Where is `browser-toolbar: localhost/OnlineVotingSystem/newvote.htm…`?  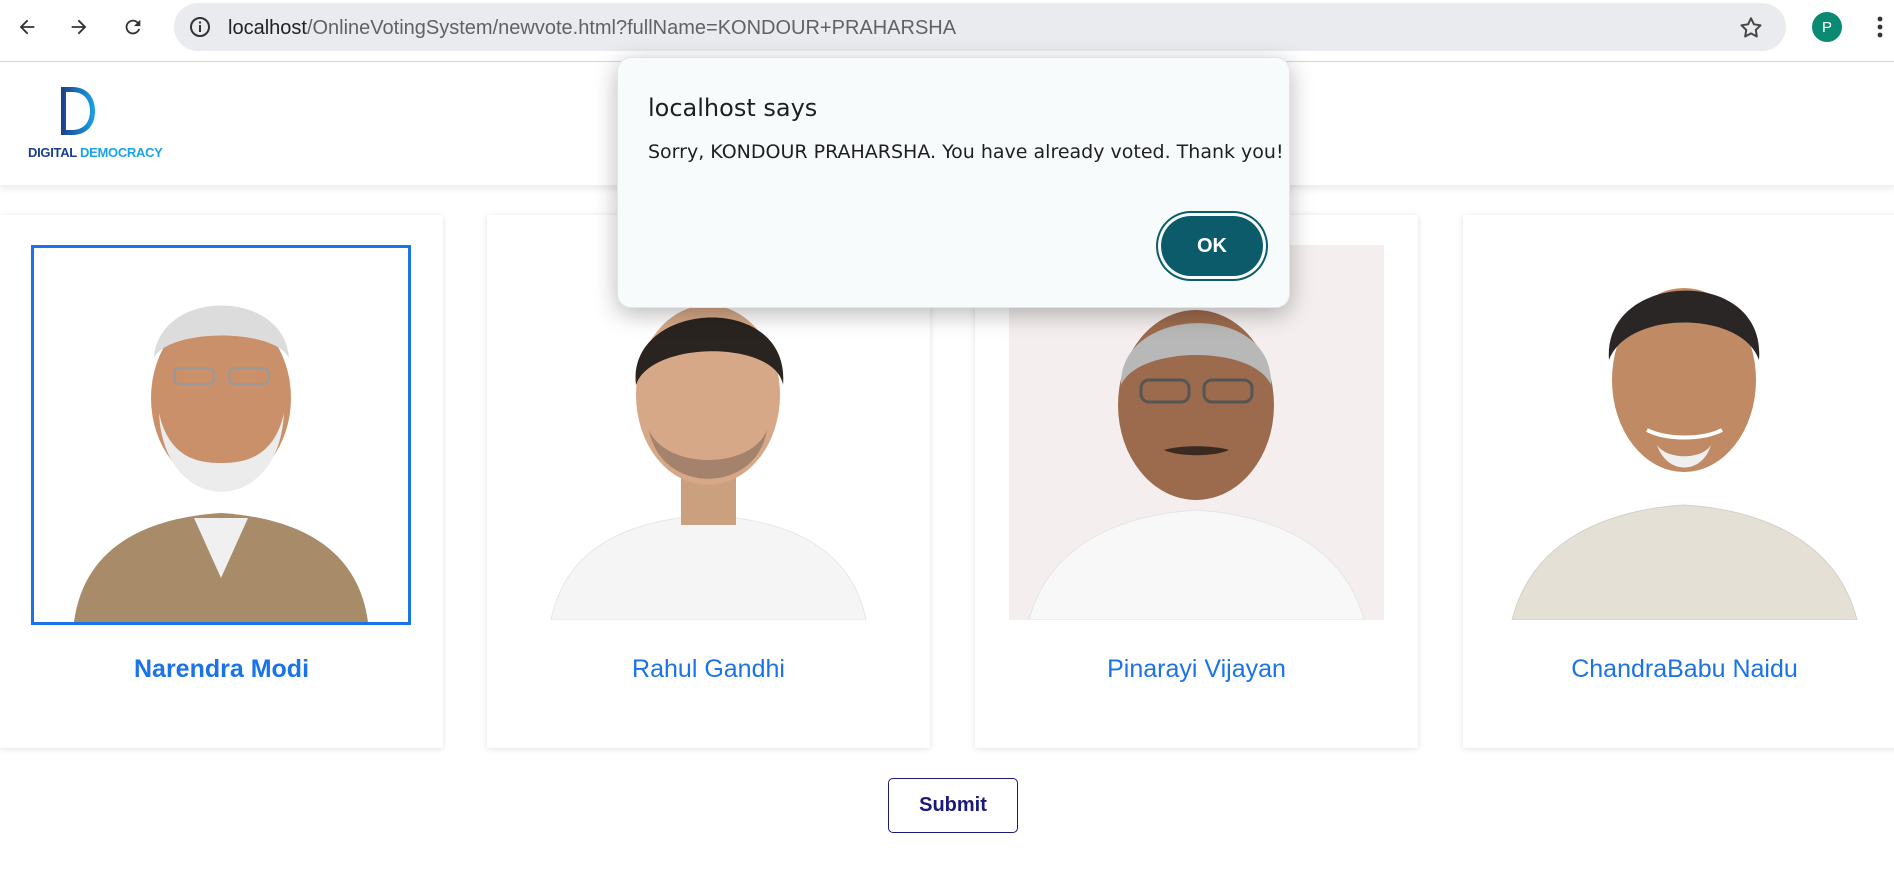 browser-toolbar: localhost/OnlineVotingSystem/newvote.htm… is located at coordinates (947, 31).